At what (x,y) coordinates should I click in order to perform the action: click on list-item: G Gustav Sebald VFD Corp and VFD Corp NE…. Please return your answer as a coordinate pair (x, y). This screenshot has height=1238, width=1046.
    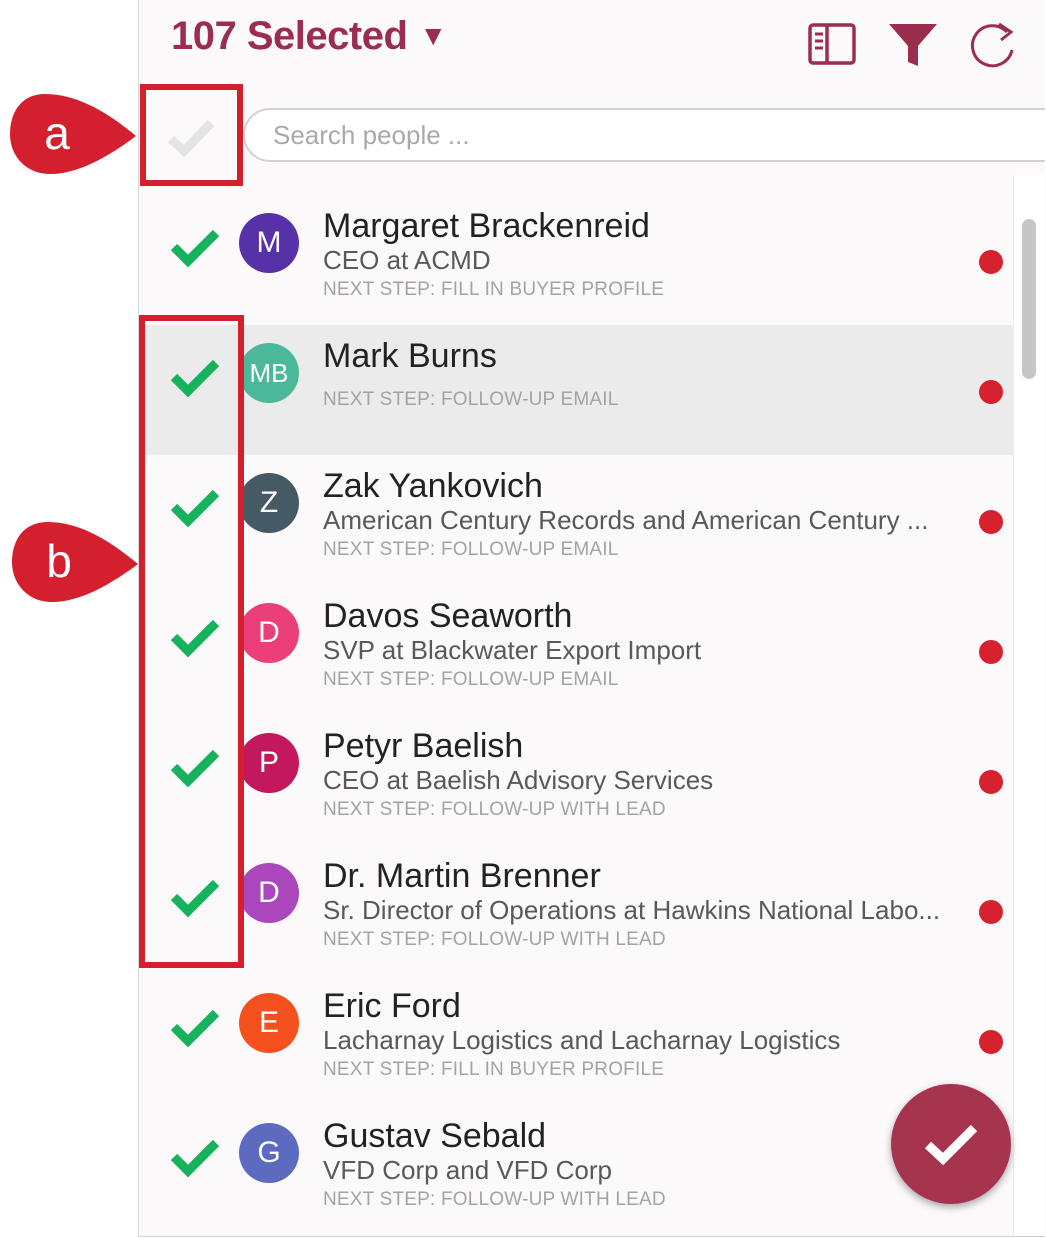
    Looking at the image, I should click on (576, 1170).